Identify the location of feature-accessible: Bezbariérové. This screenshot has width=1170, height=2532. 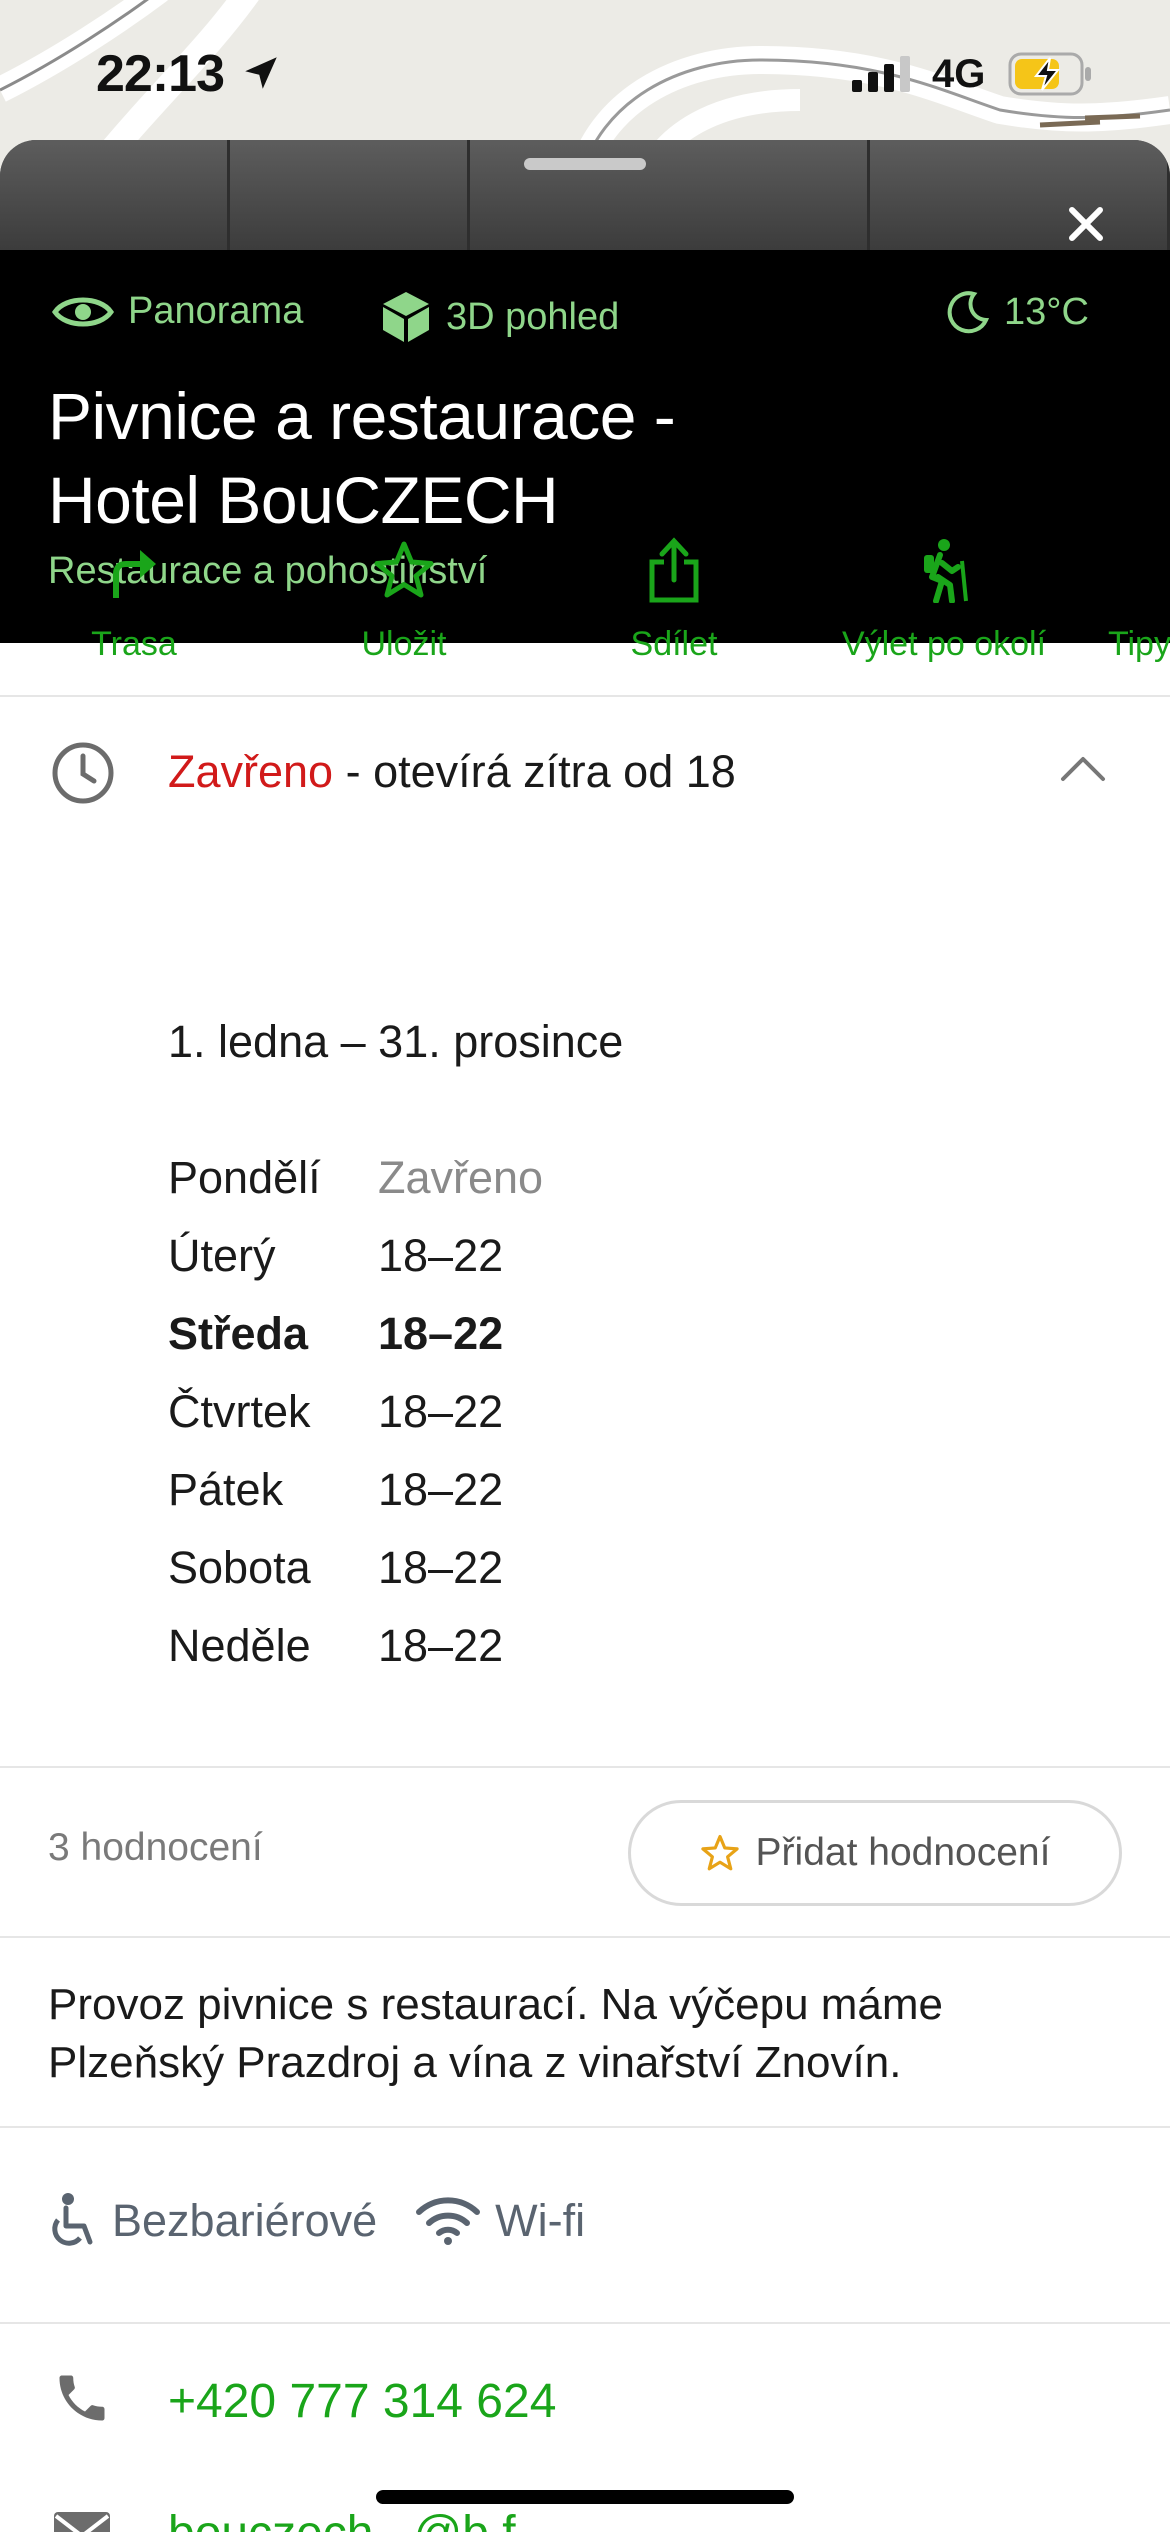
(212, 2221).